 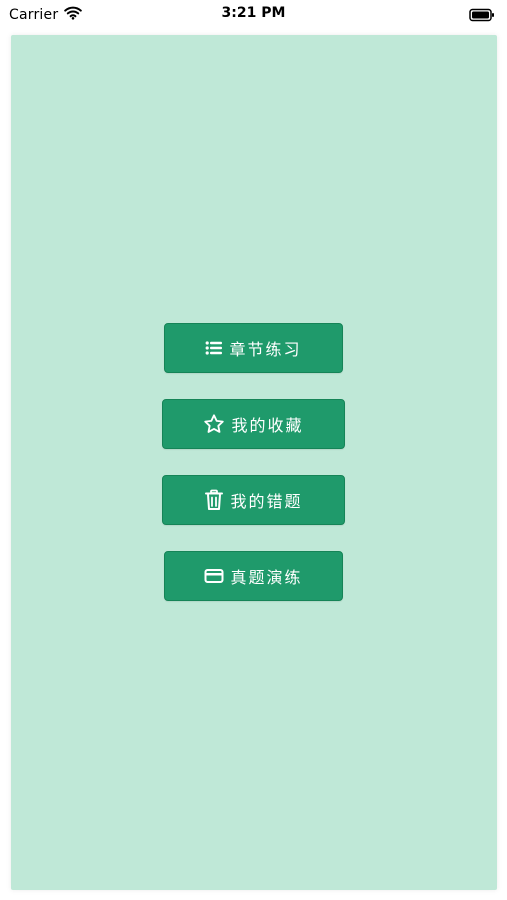 What do you see at coordinates (214, 348) in the screenshot?
I see `list-icon` at bounding box center [214, 348].